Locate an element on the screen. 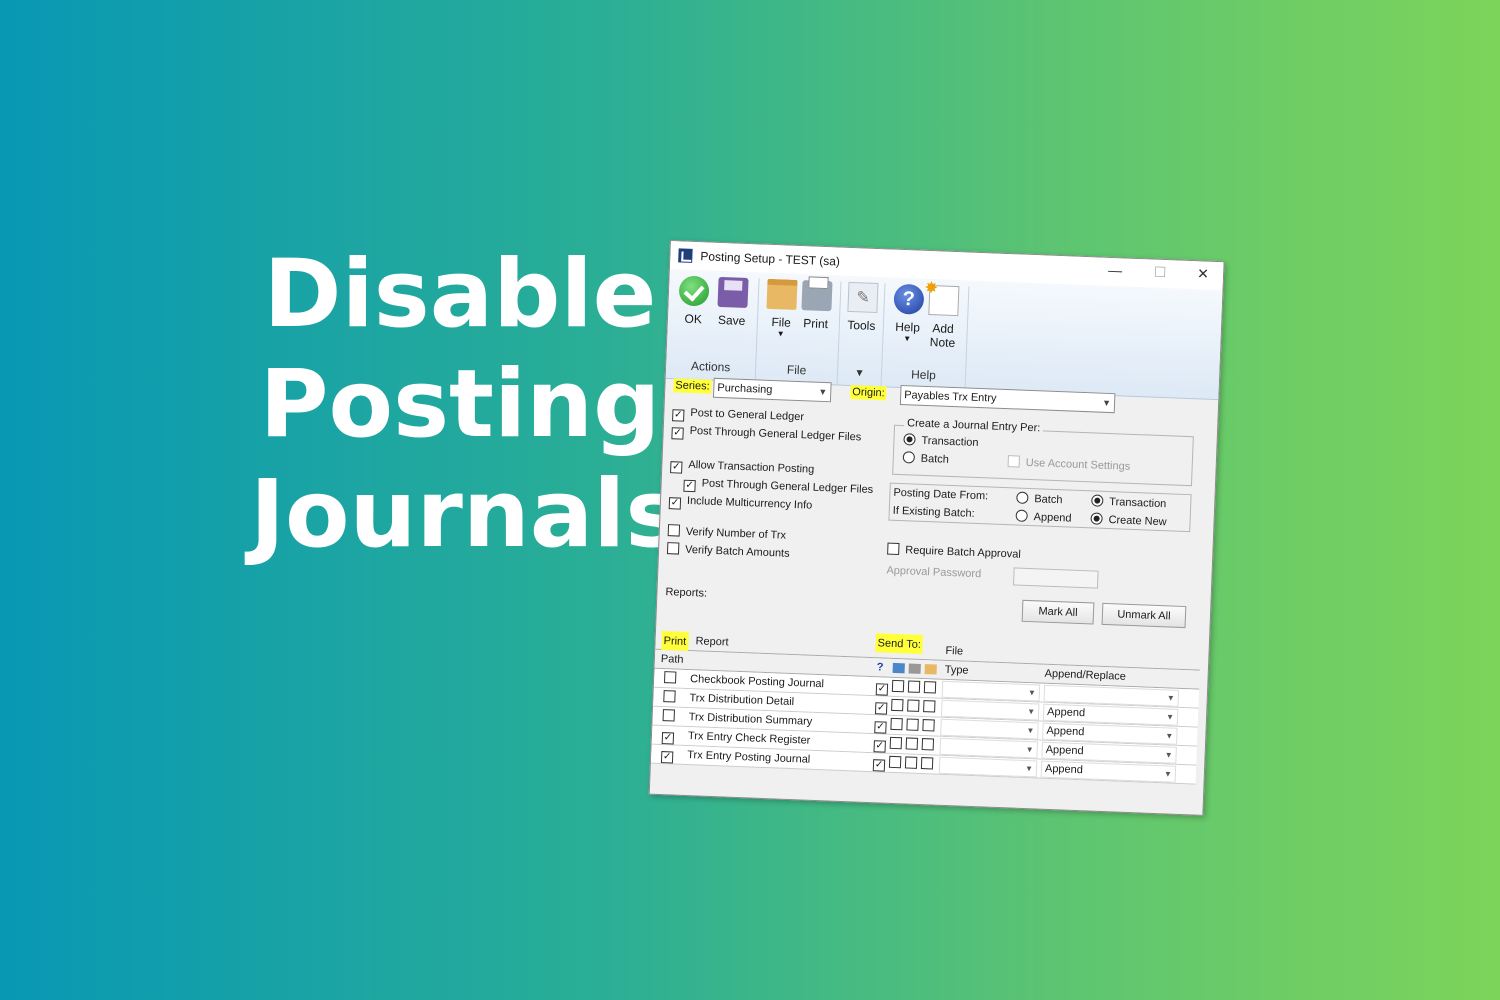 This screenshot has width=1500, height=1000. existing-batch-append-radio: Append is located at coordinates (1043, 517).